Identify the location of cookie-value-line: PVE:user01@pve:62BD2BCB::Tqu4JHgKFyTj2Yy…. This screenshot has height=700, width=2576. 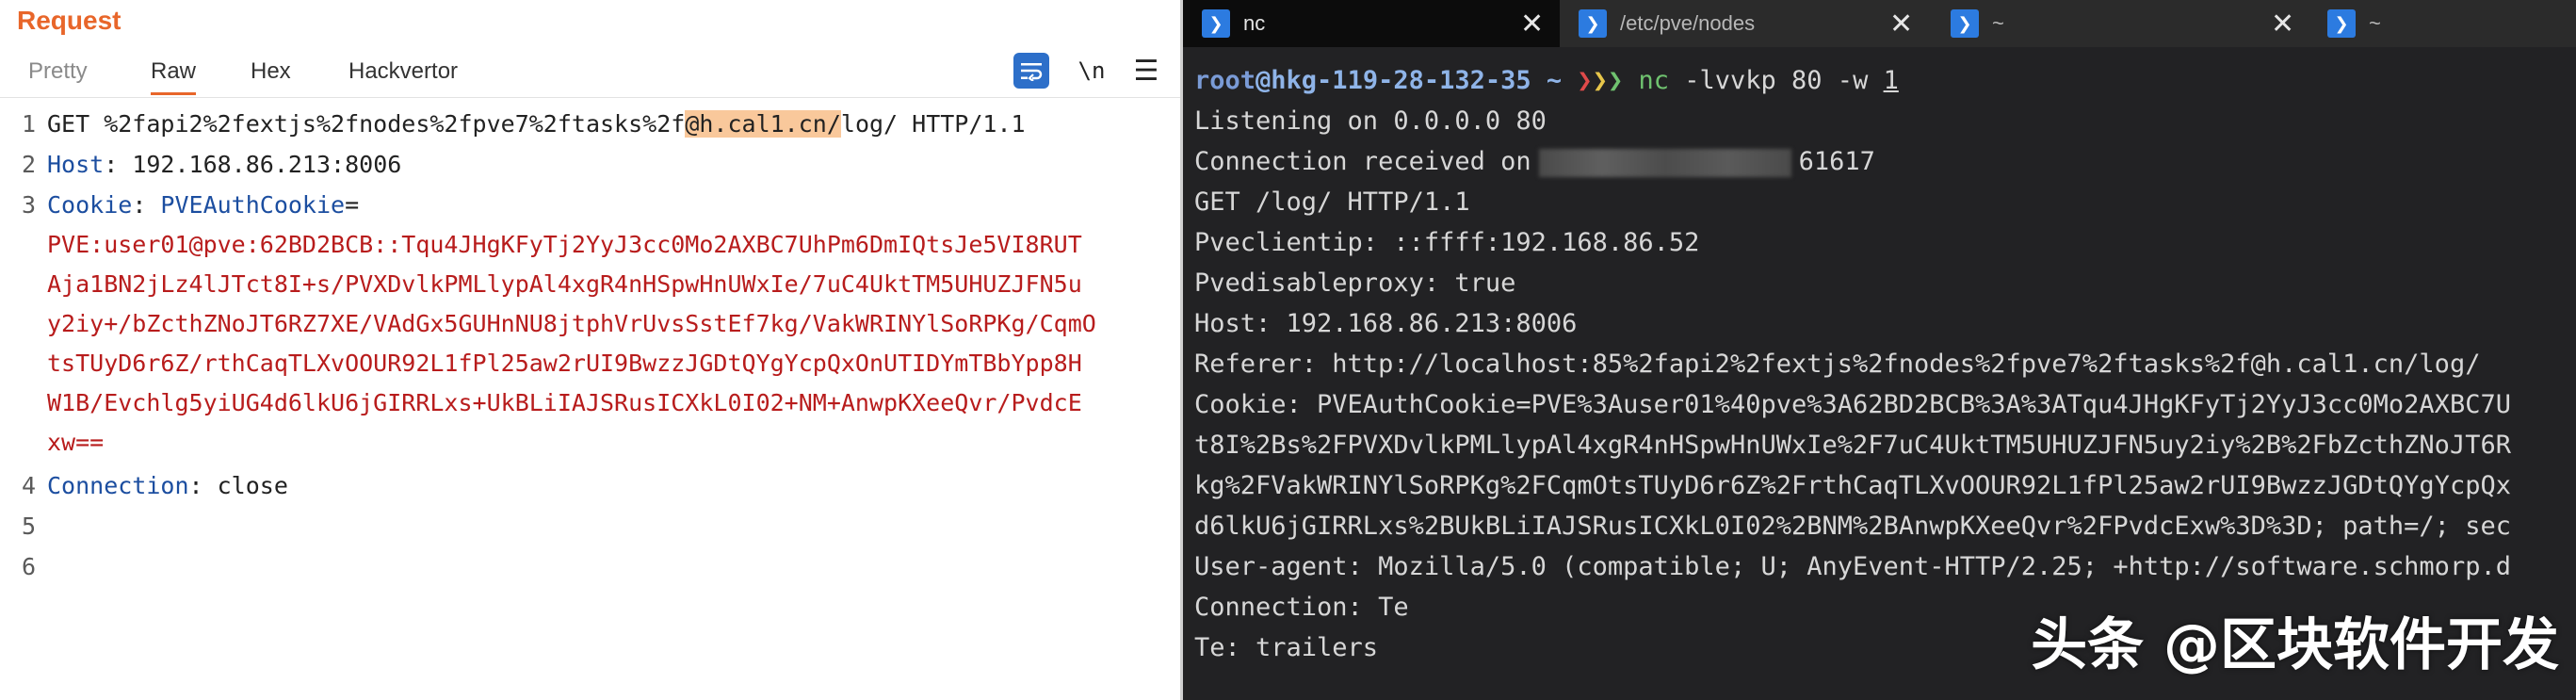
(564, 245).